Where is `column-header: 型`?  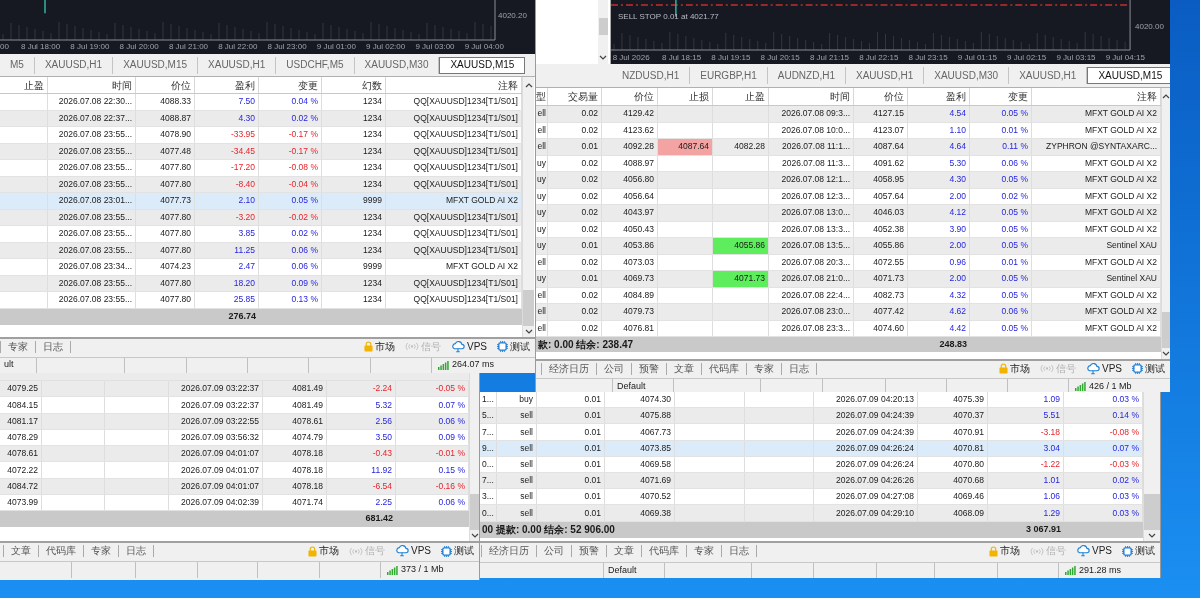
column-header: 型 is located at coordinates (542, 96).